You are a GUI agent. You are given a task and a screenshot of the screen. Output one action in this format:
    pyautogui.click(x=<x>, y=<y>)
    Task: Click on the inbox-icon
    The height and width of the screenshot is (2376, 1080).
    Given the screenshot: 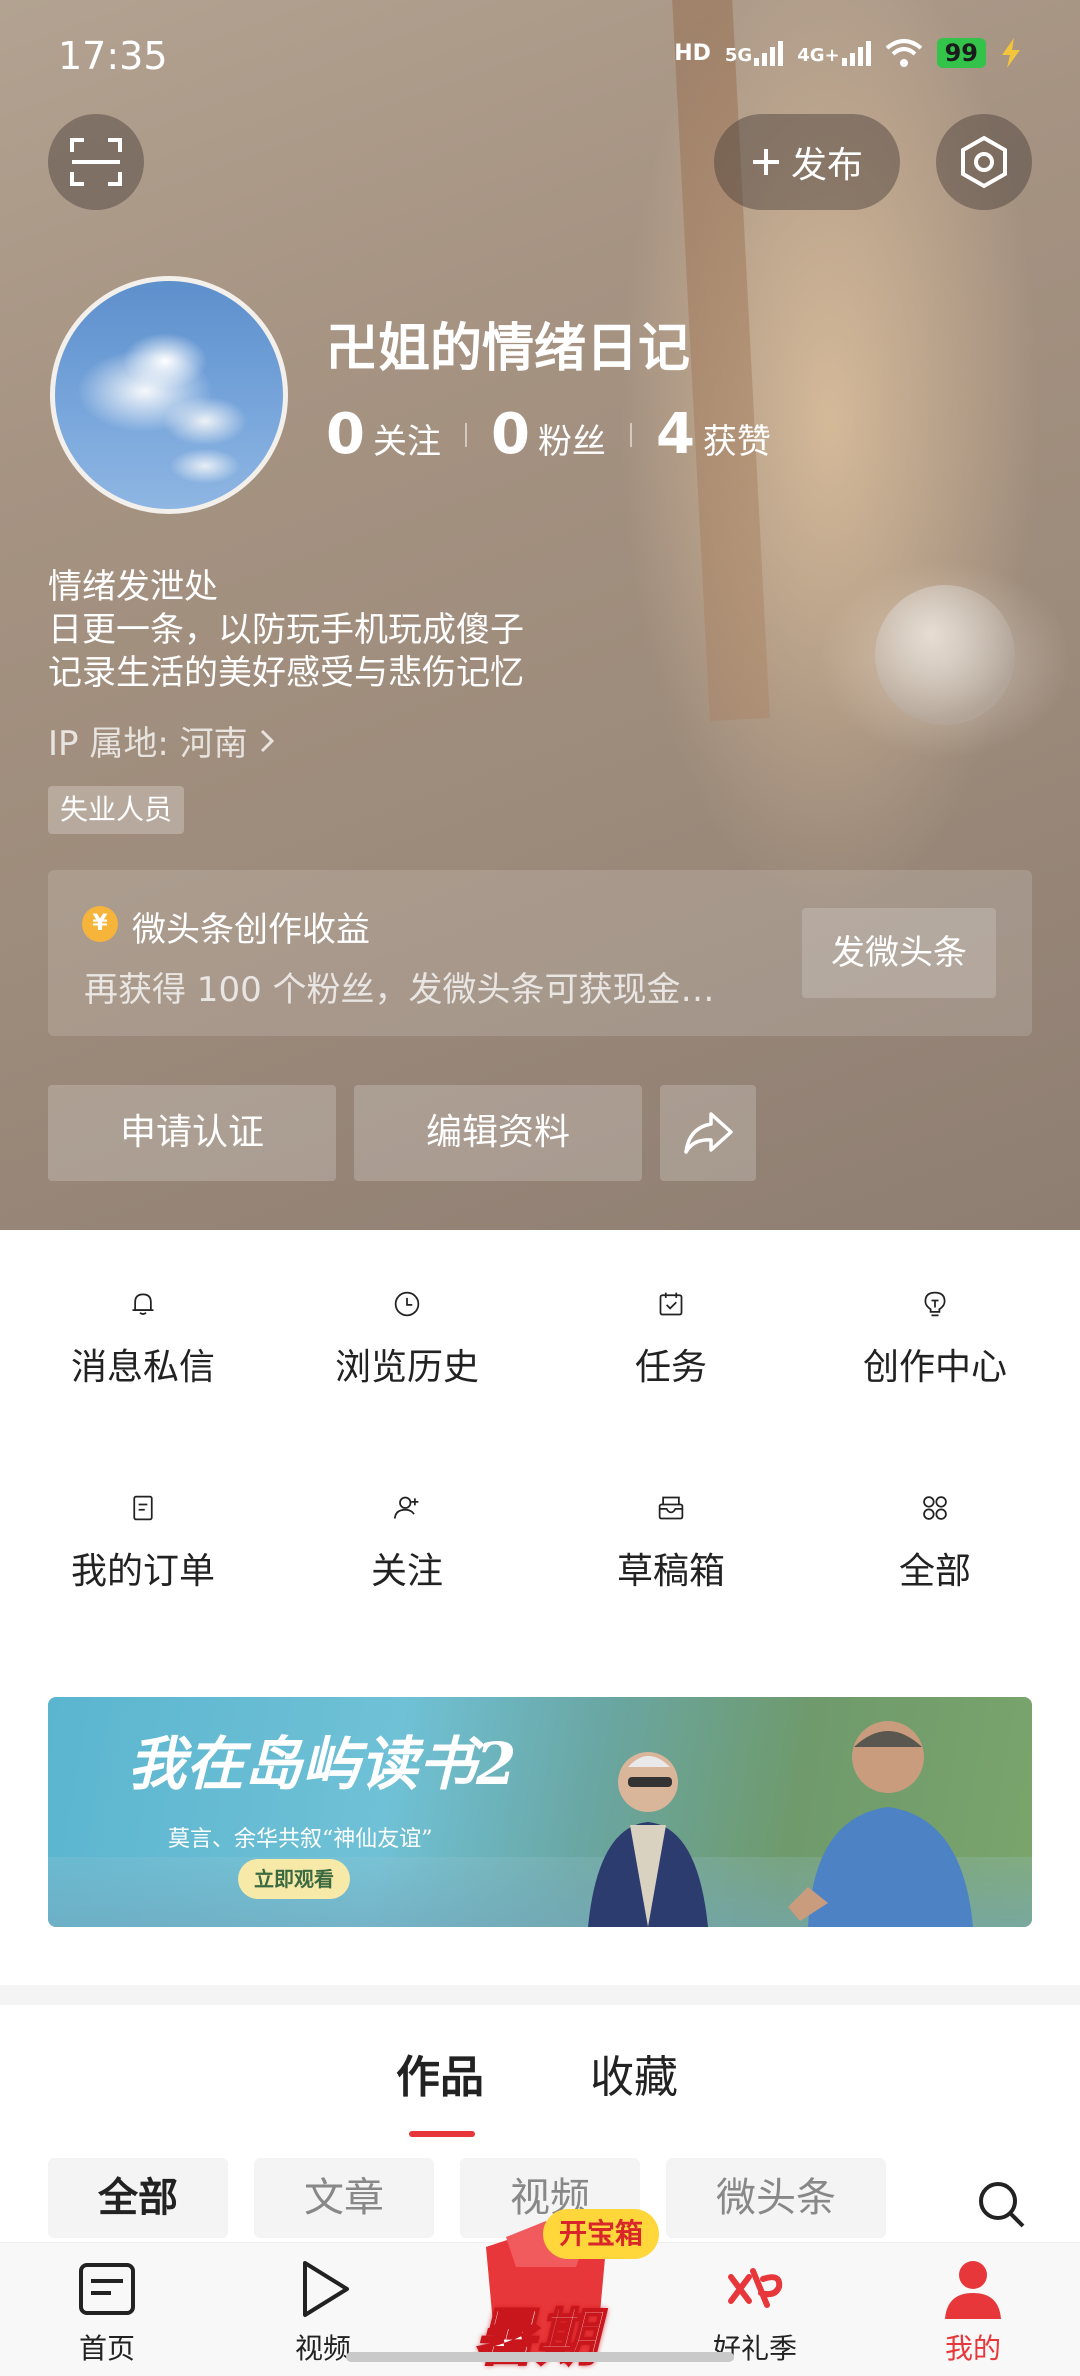 What is the action you would take?
    pyautogui.click(x=671, y=1508)
    